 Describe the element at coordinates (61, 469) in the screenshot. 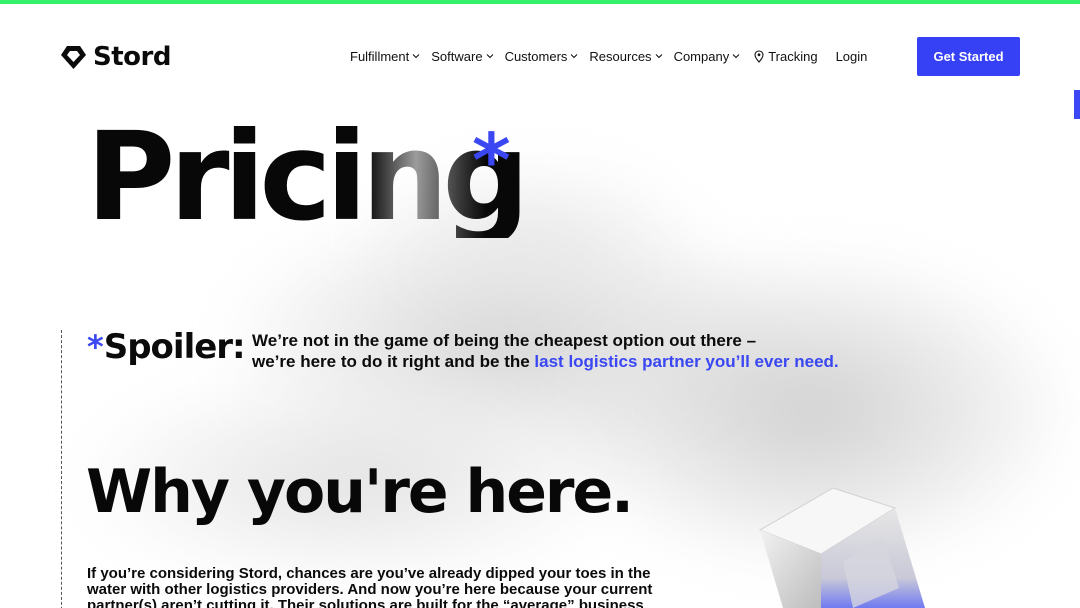

I see `dashed-divider` at that location.